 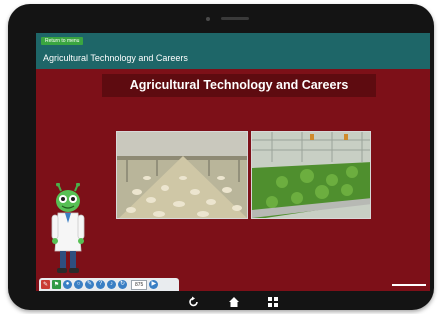 I want to click on back-icon, so click(x=194, y=302).